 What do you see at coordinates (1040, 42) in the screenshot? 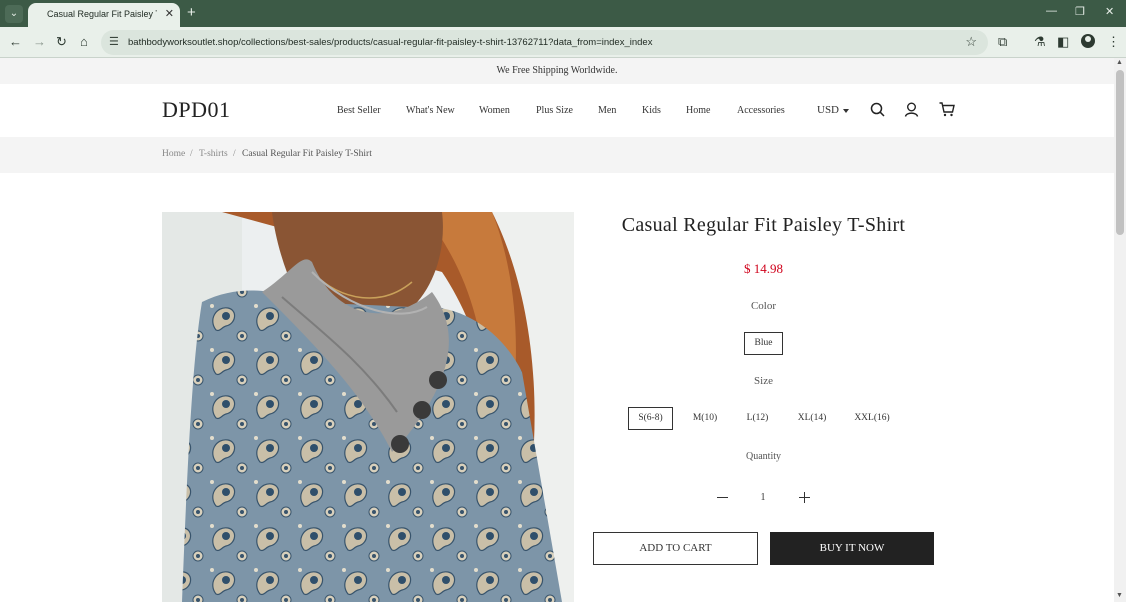
I see `labs-icon: ⚗` at bounding box center [1040, 42].